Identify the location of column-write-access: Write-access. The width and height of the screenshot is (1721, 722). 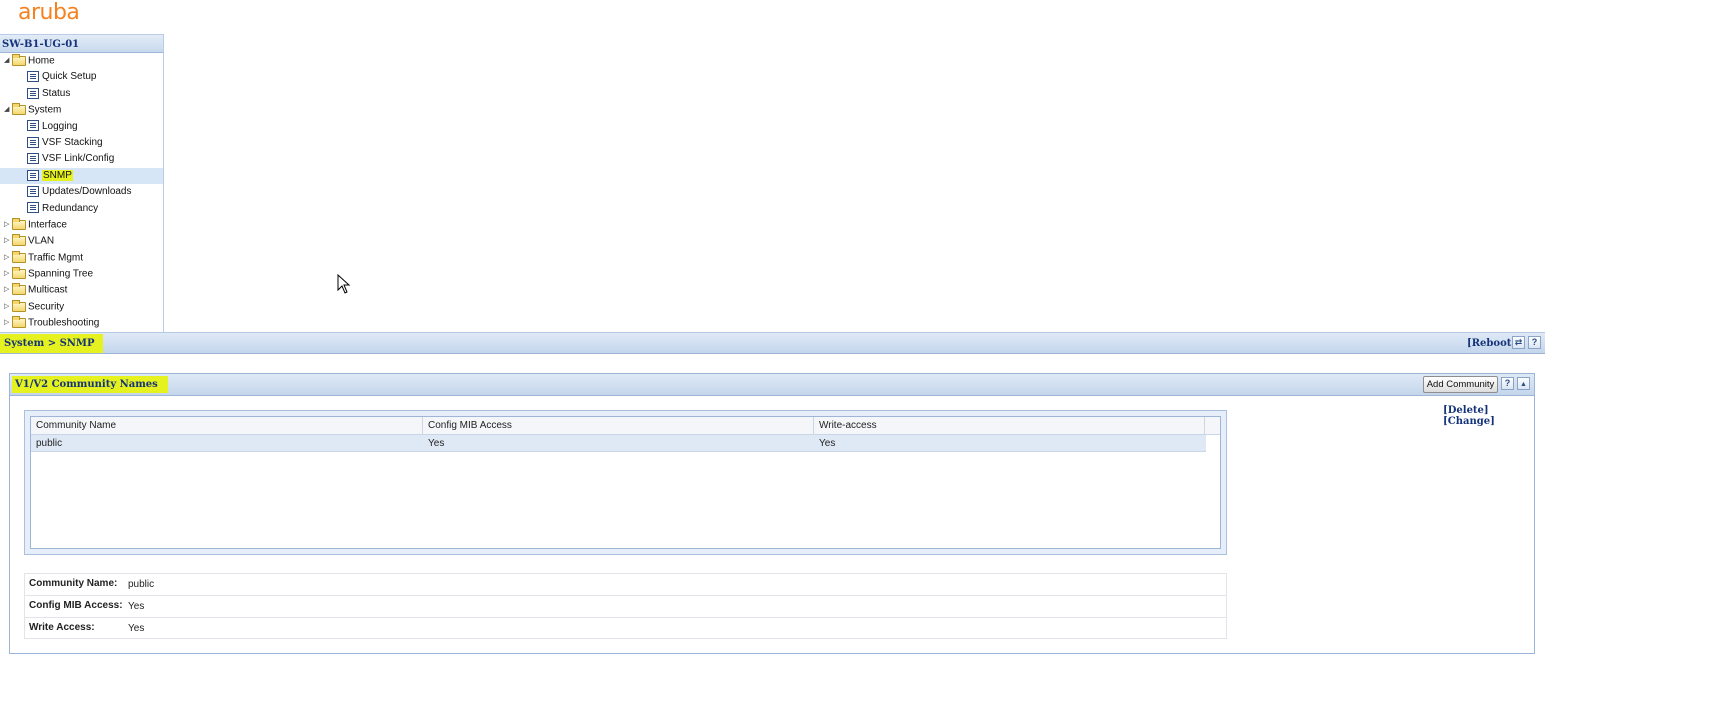
(1009, 426).